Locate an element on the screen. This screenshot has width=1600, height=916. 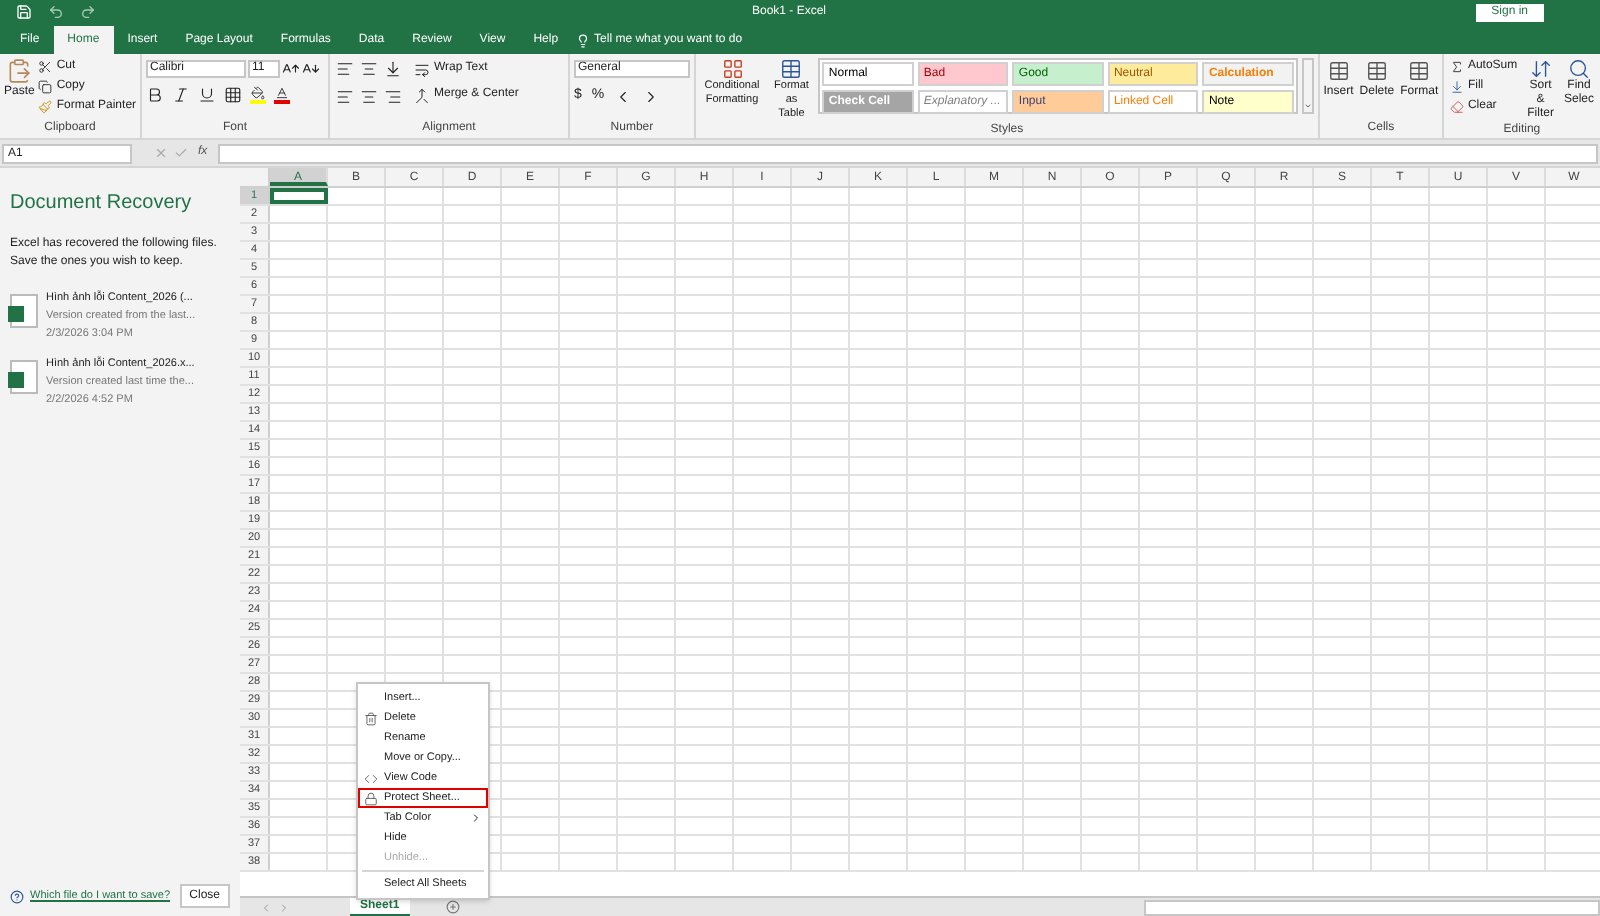
add-sheet-icon is located at coordinates (452, 907).